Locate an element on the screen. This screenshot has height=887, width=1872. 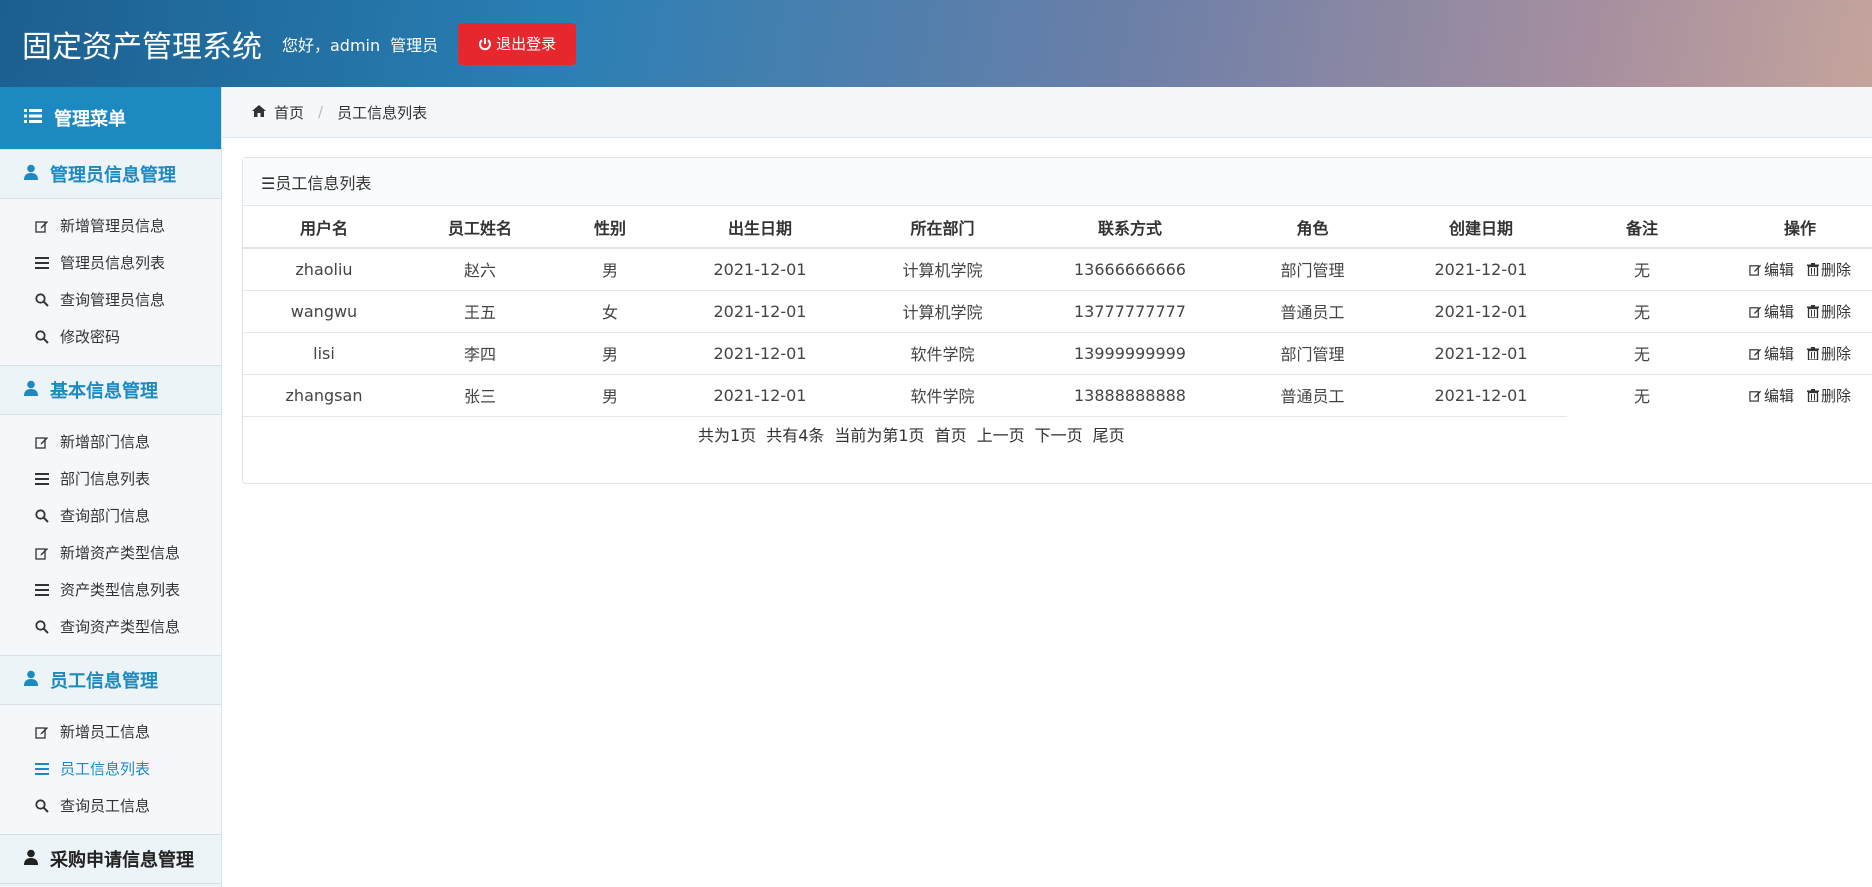
sidebar-item-label: 新增管理员信息 is located at coordinates (113, 226).